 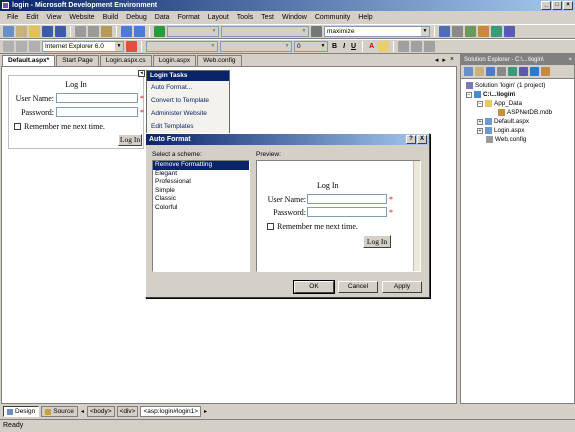 What do you see at coordinates (444, 31) in the screenshot?
I see `solution-explorer-icon` at bounding box center [444, 31].